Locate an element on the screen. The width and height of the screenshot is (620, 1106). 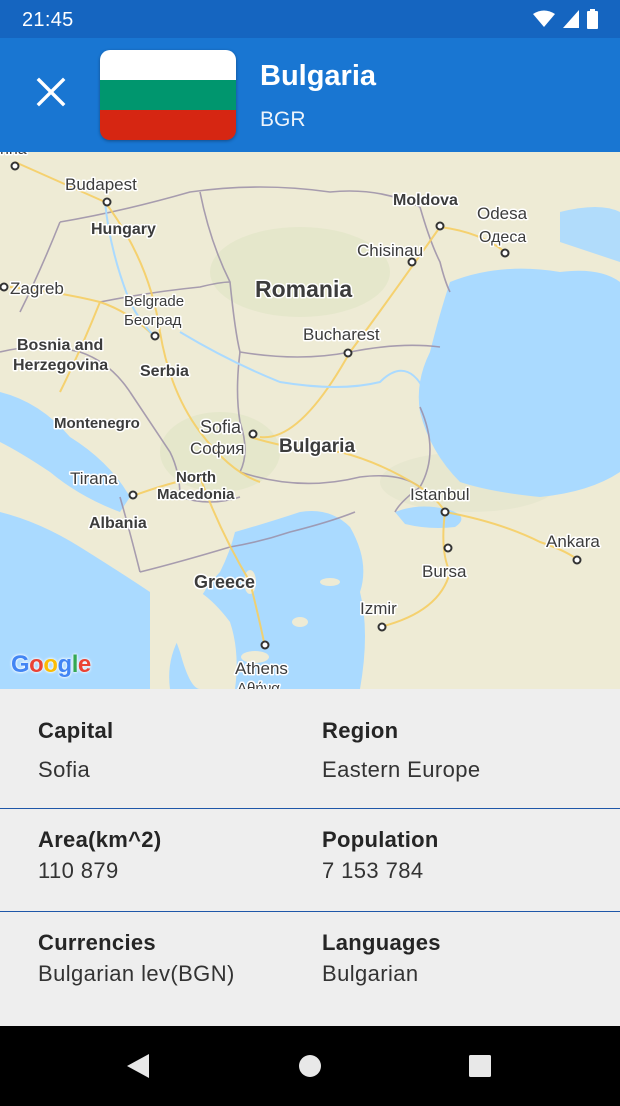
region-cell: Region Eastern Europe is located at coordinates (401, 750).